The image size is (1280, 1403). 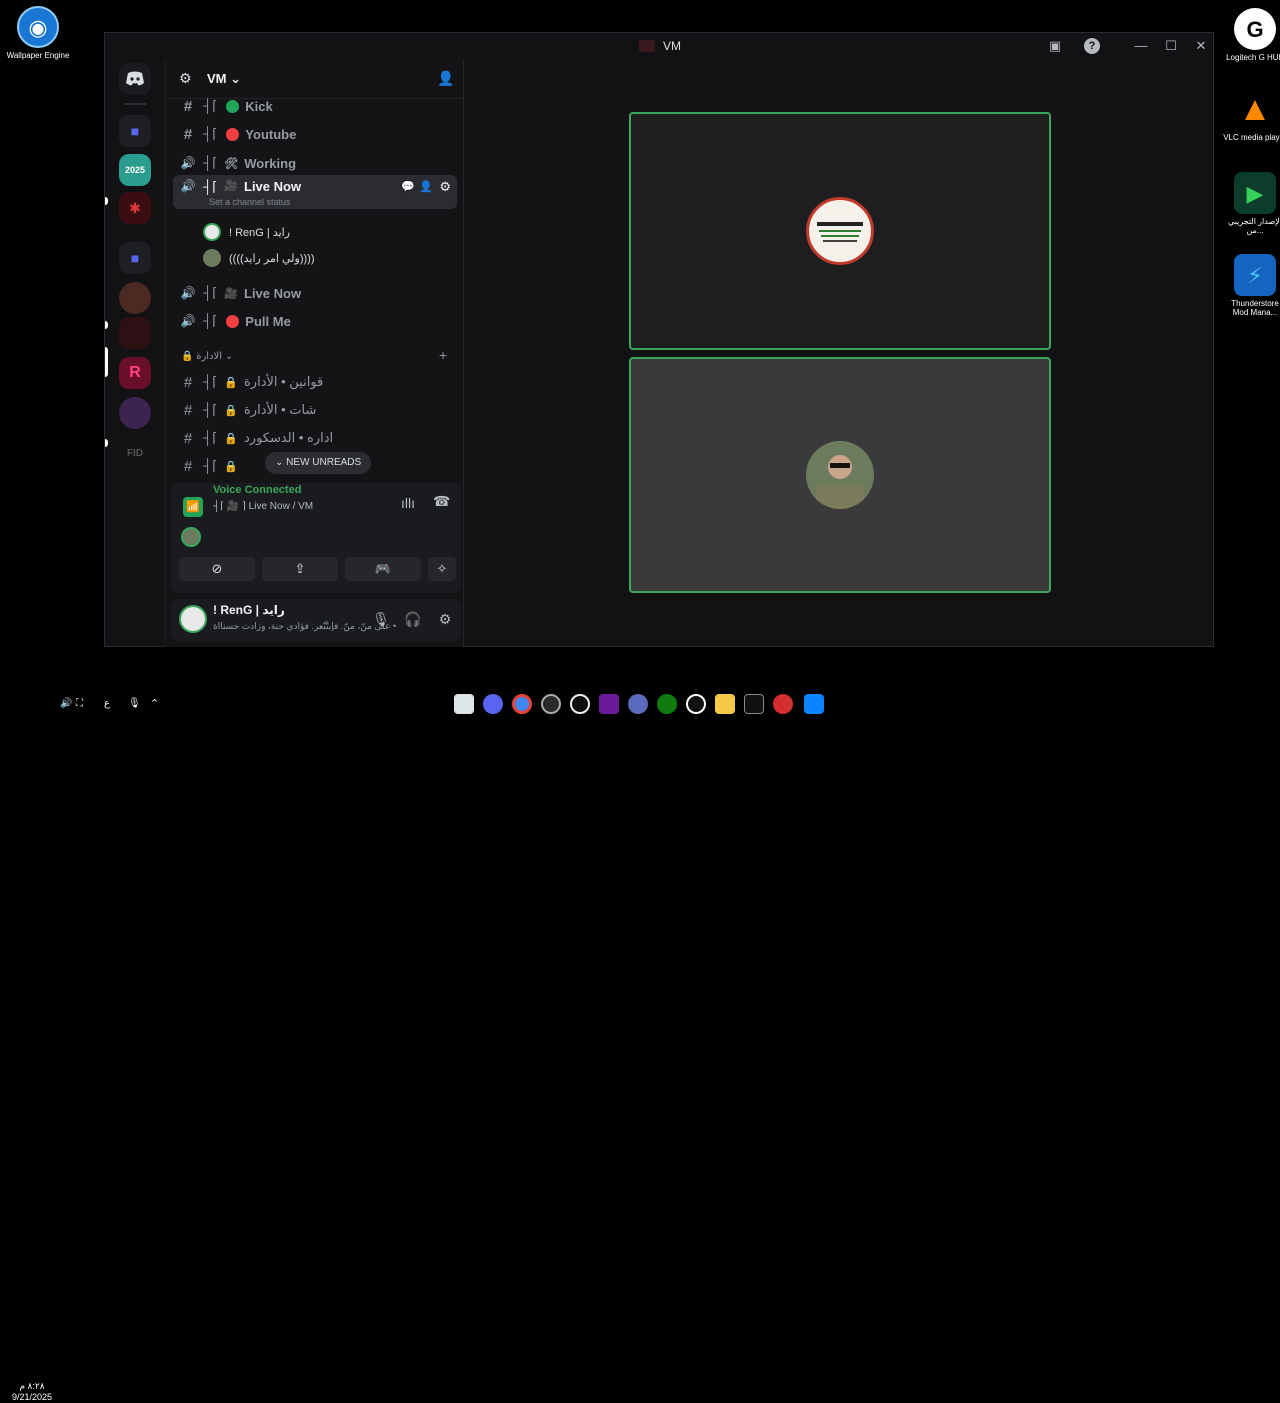 What do you see at coordinates (445, 187) in the screenshot?
I see `channel-settings-icon: ⚙` at bounding box center [445, 187].